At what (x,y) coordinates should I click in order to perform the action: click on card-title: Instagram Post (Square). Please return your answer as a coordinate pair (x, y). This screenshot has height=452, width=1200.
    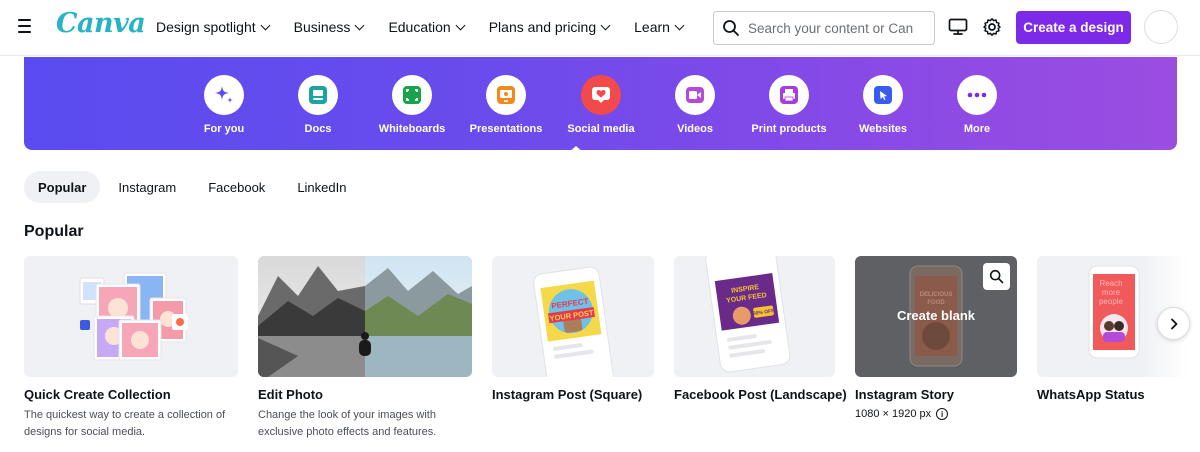
    Looking at the image, I should click on (567, 394).